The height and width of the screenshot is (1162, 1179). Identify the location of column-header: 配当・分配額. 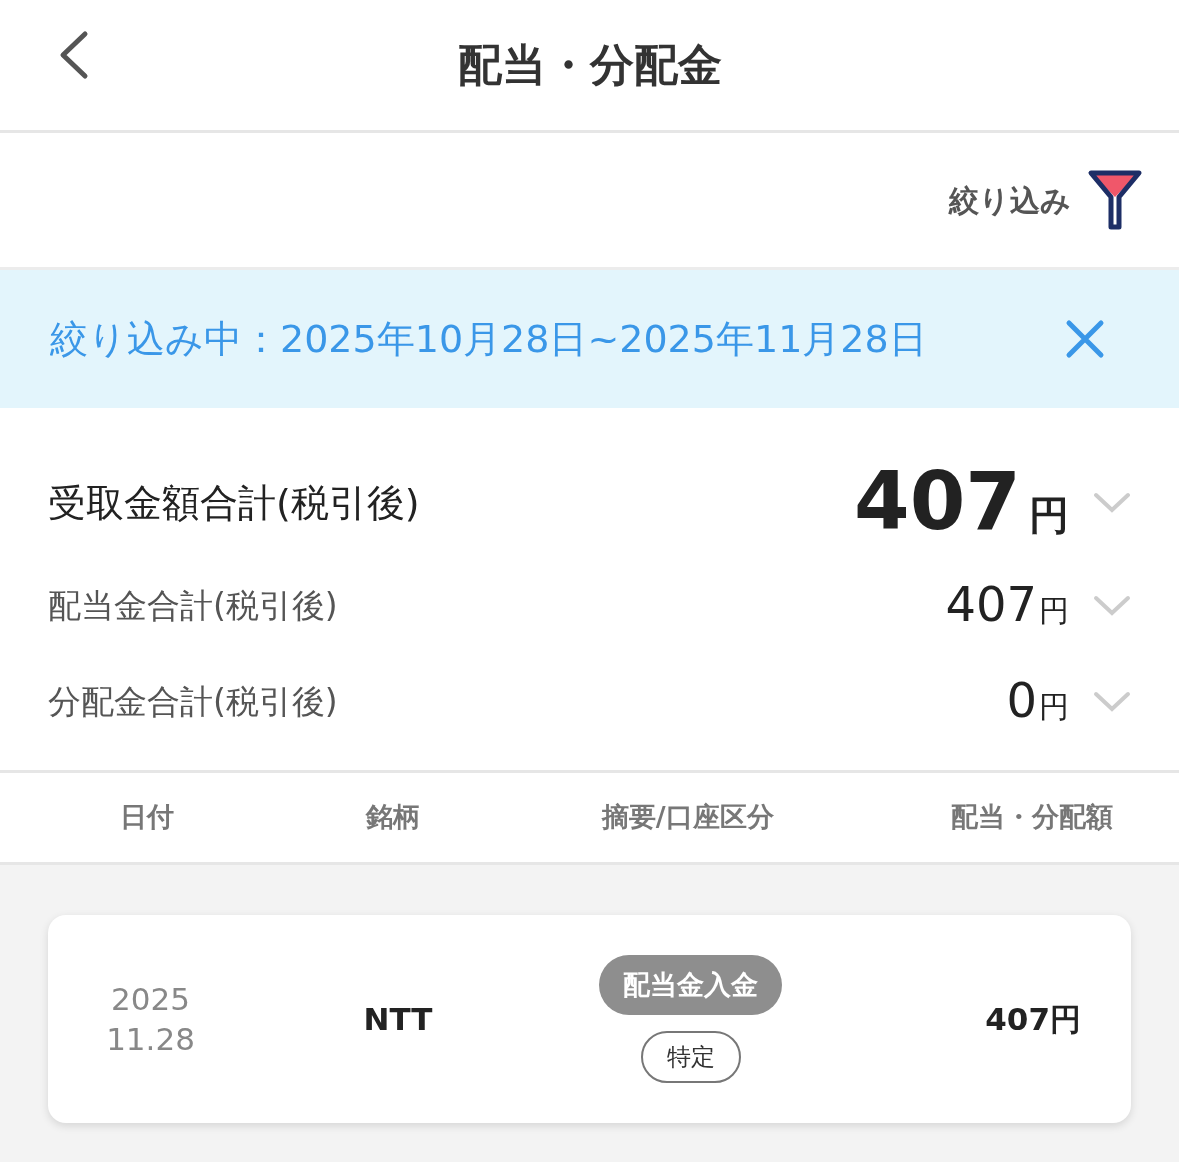
(1031, 817).